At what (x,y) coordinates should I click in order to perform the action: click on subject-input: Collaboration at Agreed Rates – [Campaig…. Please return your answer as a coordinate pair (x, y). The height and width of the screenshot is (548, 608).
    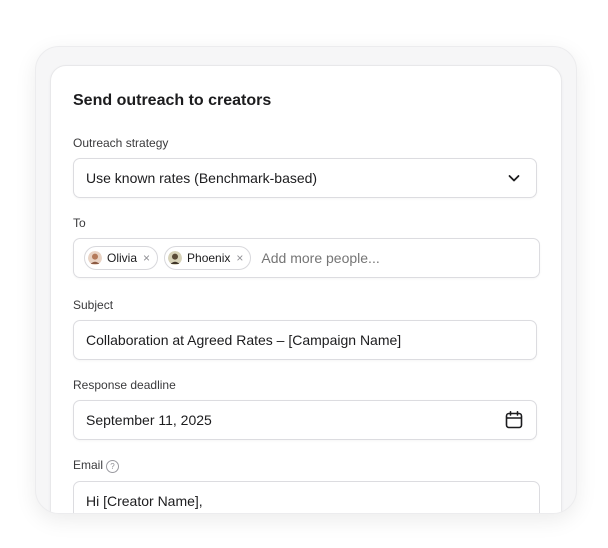
    Looking at the image, I should click on (305, 340).